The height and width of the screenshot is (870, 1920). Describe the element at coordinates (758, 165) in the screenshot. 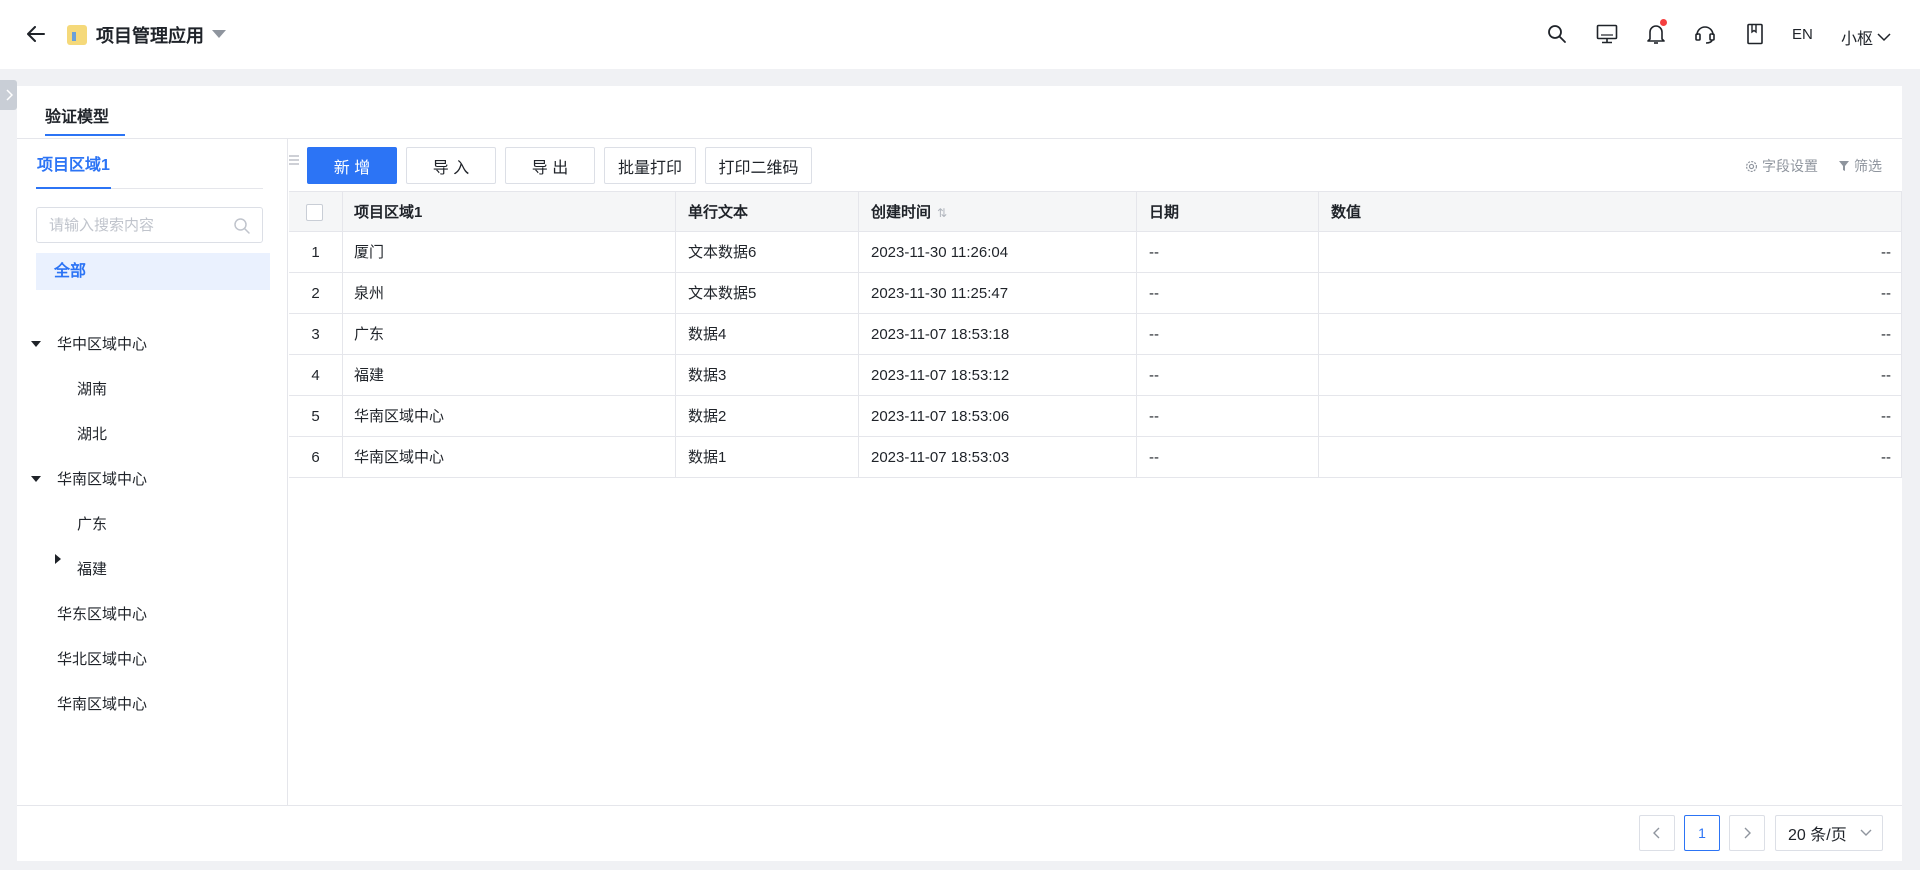

I see `print-qrcode-button: 打印二维码` at that location.